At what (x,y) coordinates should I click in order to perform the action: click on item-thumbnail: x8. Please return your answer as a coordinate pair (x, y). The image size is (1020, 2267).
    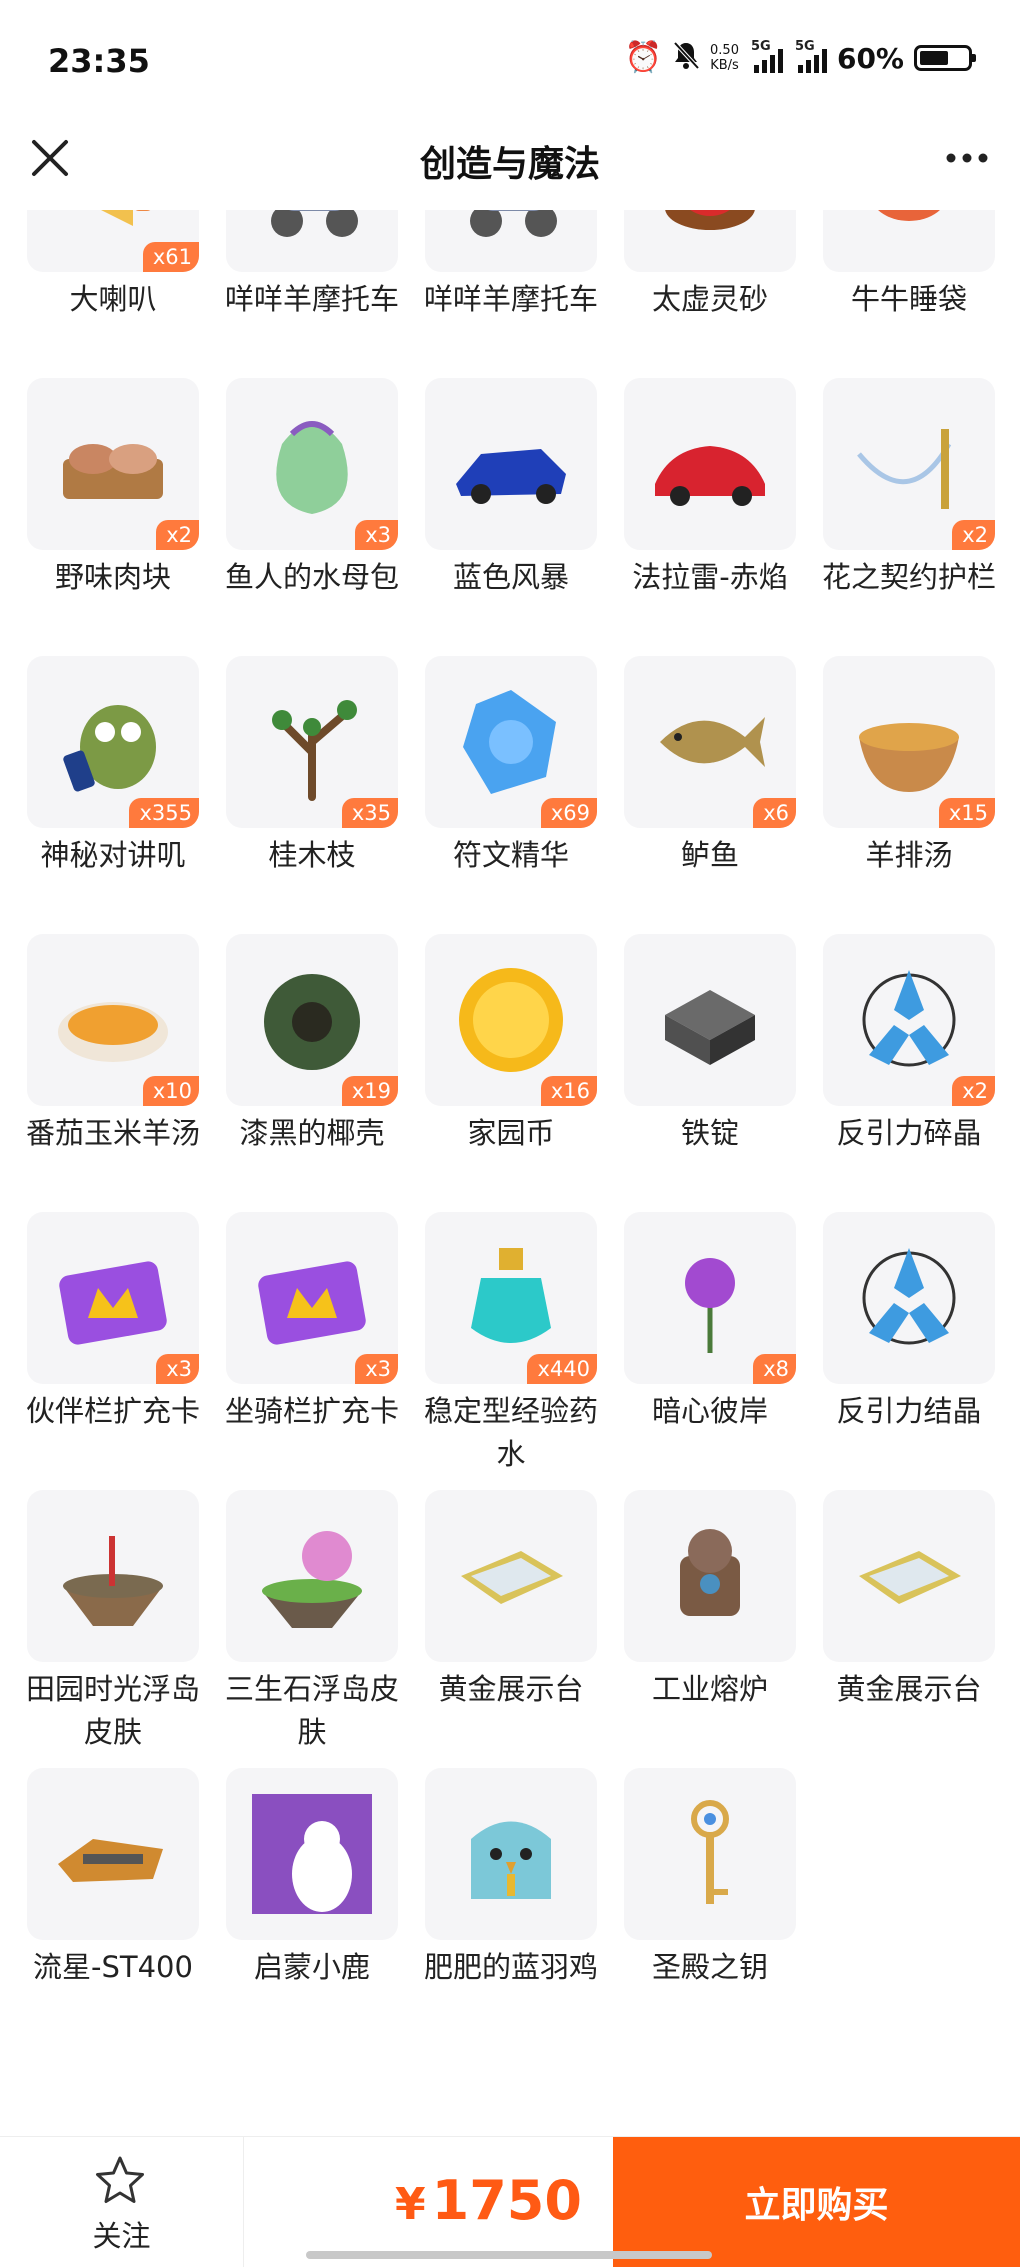
    Looking at the image, I should click on (710, 1298).